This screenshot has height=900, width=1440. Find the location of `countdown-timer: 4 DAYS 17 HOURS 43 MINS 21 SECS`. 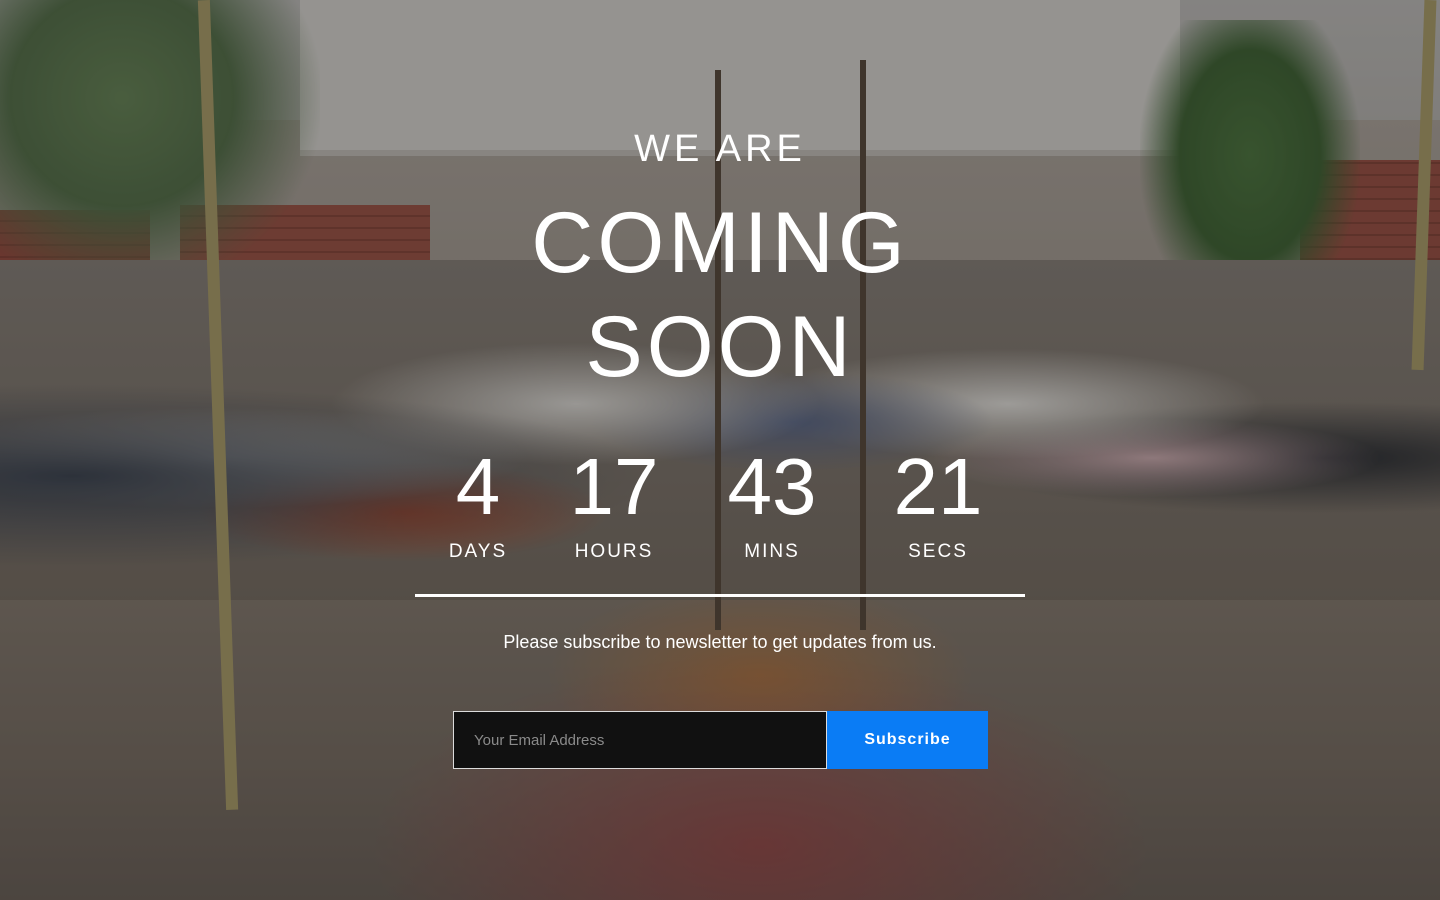

countdown-timer: 4 DAYS 17 HOURS 43 MINS 21 SECS is located at coordinates (720, 510).